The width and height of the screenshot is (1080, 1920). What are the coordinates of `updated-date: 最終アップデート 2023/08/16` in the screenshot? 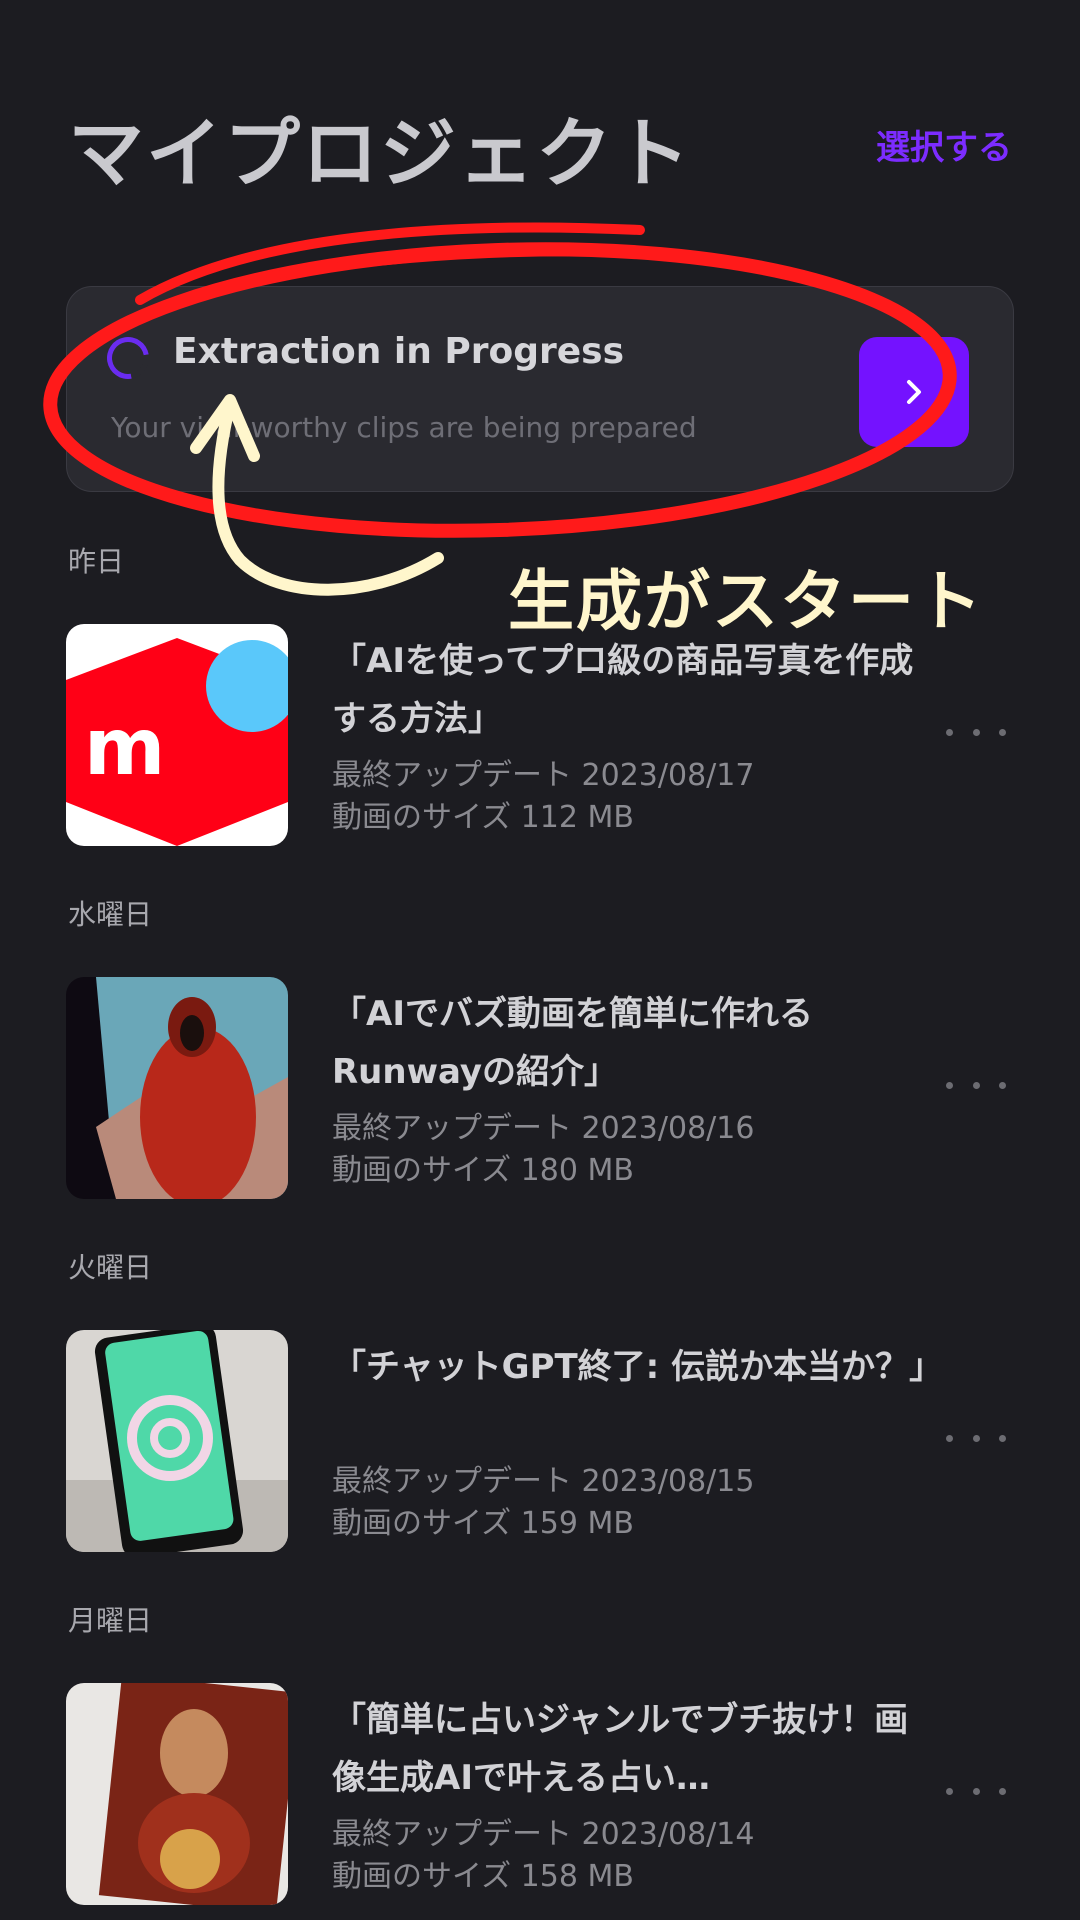 It's located at (543, 1128).